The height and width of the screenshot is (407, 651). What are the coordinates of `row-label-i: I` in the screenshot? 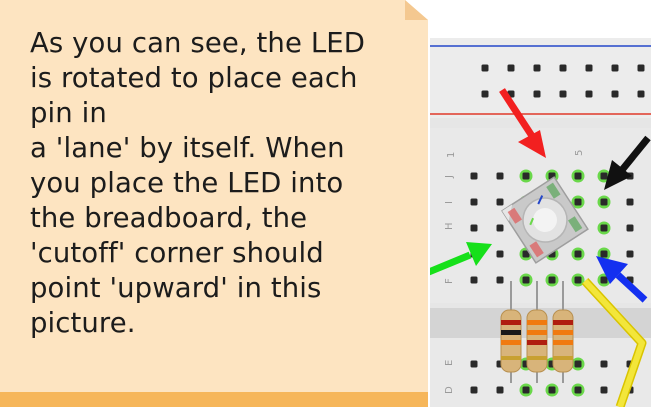 It's located at (449, 202).